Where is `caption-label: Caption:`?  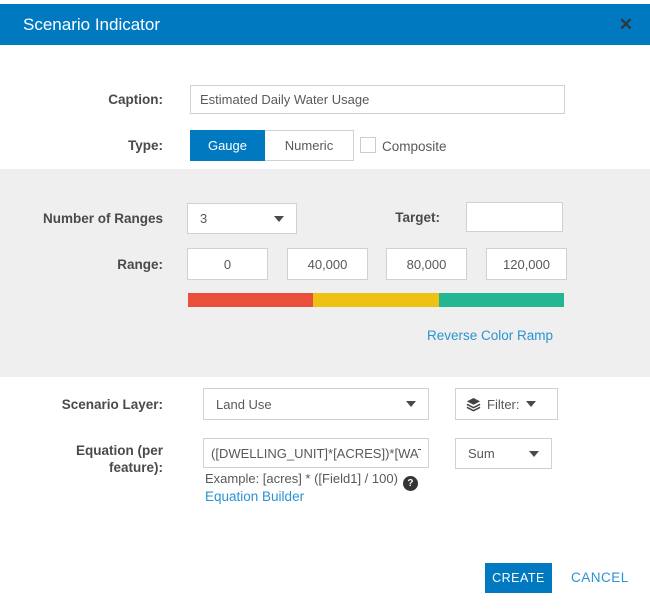
caption-label: Caption: is located at coordinates (135, 99).